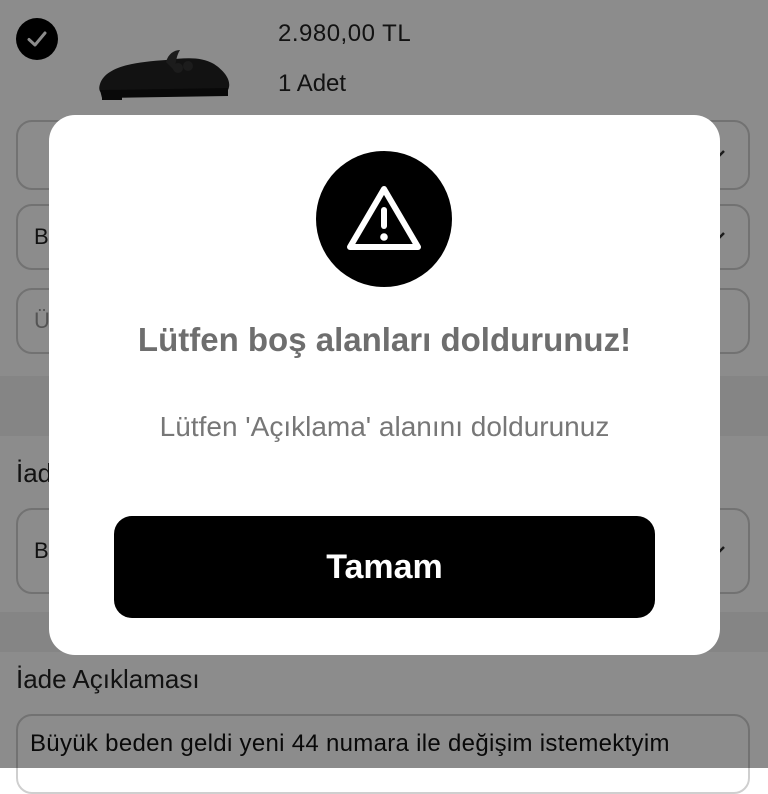 This screenshot has width=768, height=794. What do you see at coordinates (384, 426) in the screenshot?
I see `dialog-message: Lütfen 'Açıklama' alanını doldurunuz` at bounding box center [384, 426].